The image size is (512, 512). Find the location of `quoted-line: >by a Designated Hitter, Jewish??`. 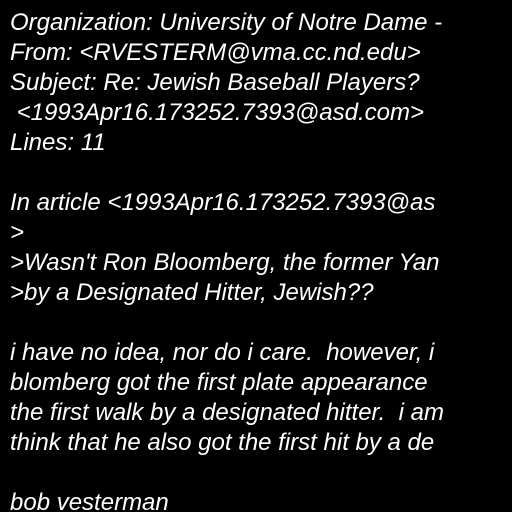

quoted-line: >by a Designated Hitter, Jewish?? is located at coordinates (192, 292).